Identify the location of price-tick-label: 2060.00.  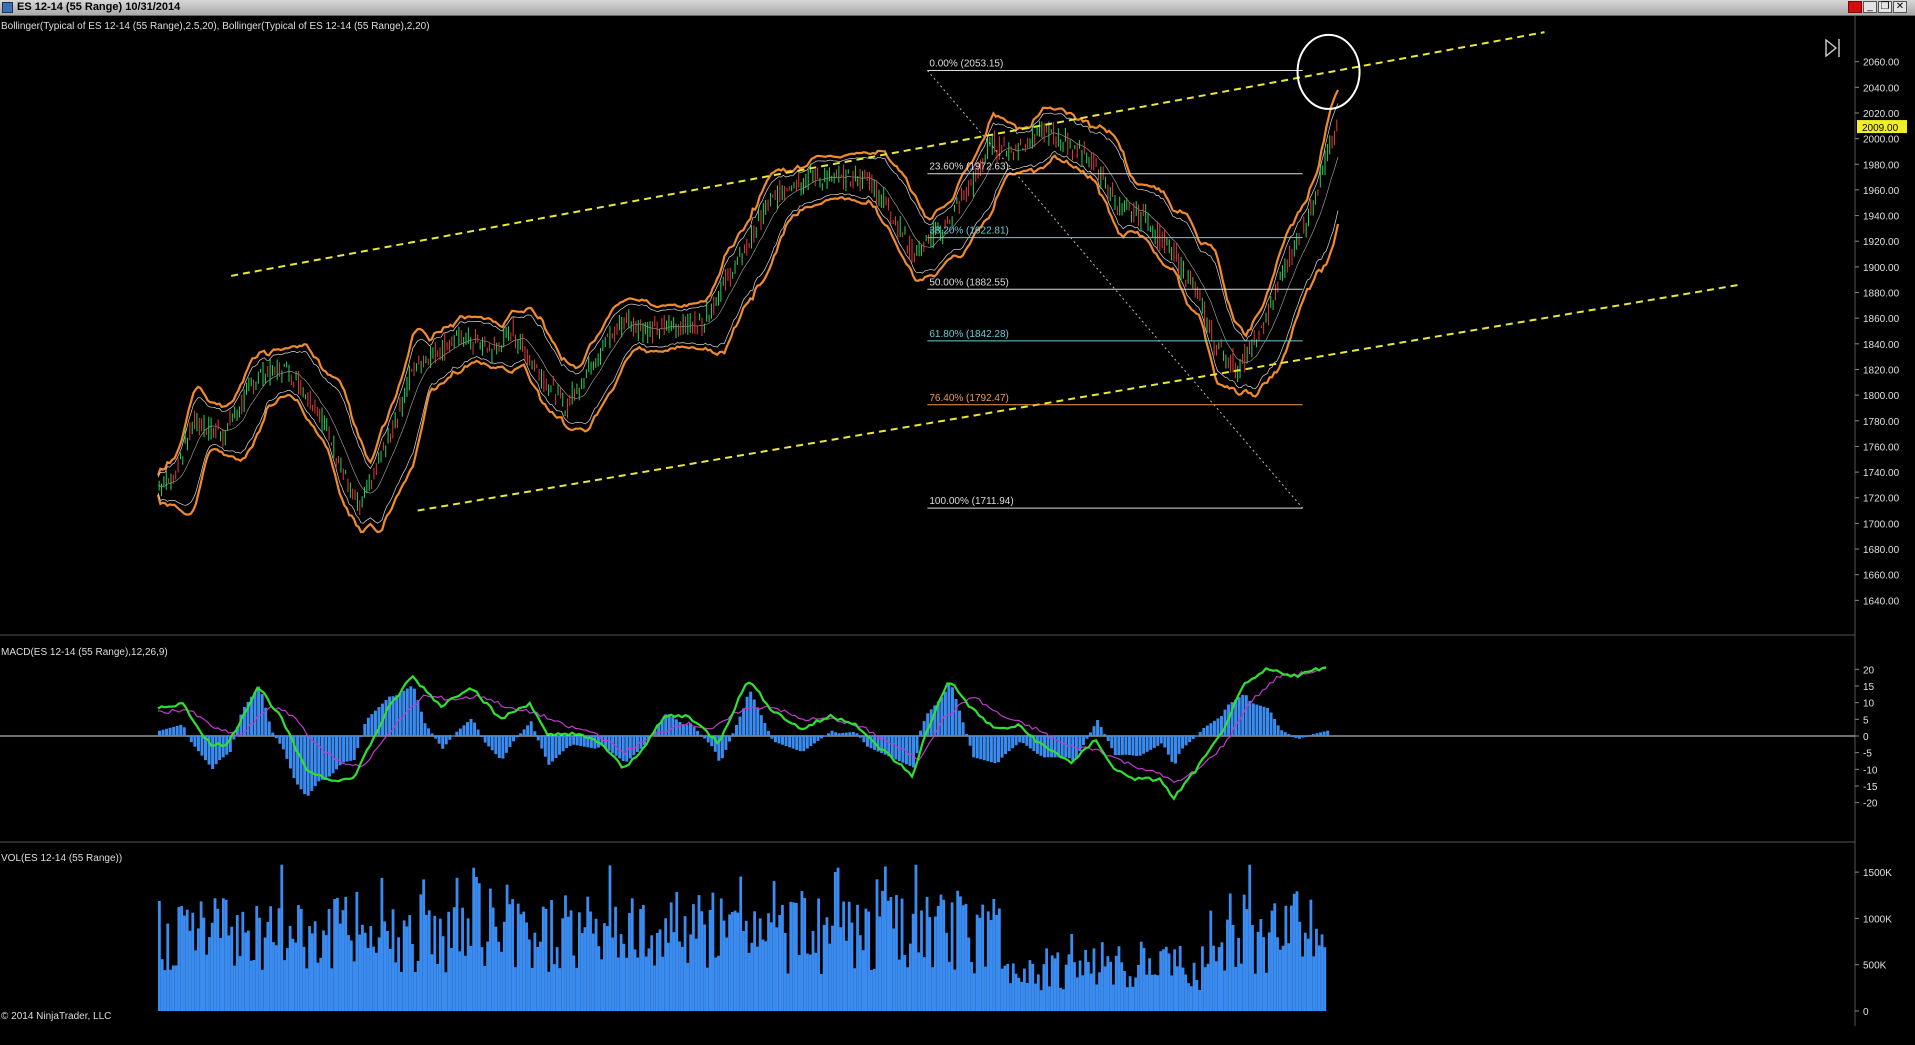
(1881, 63).